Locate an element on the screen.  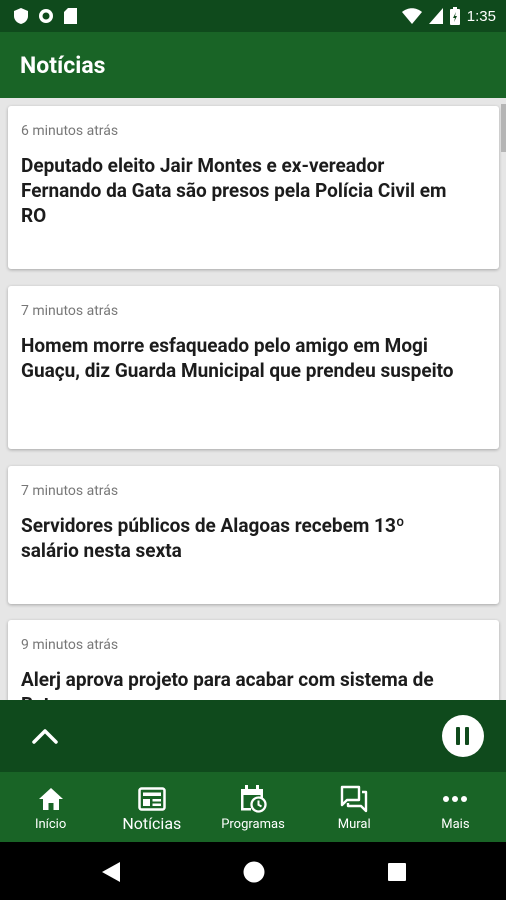
system-nav-bar is located at coordinates (253, 871).